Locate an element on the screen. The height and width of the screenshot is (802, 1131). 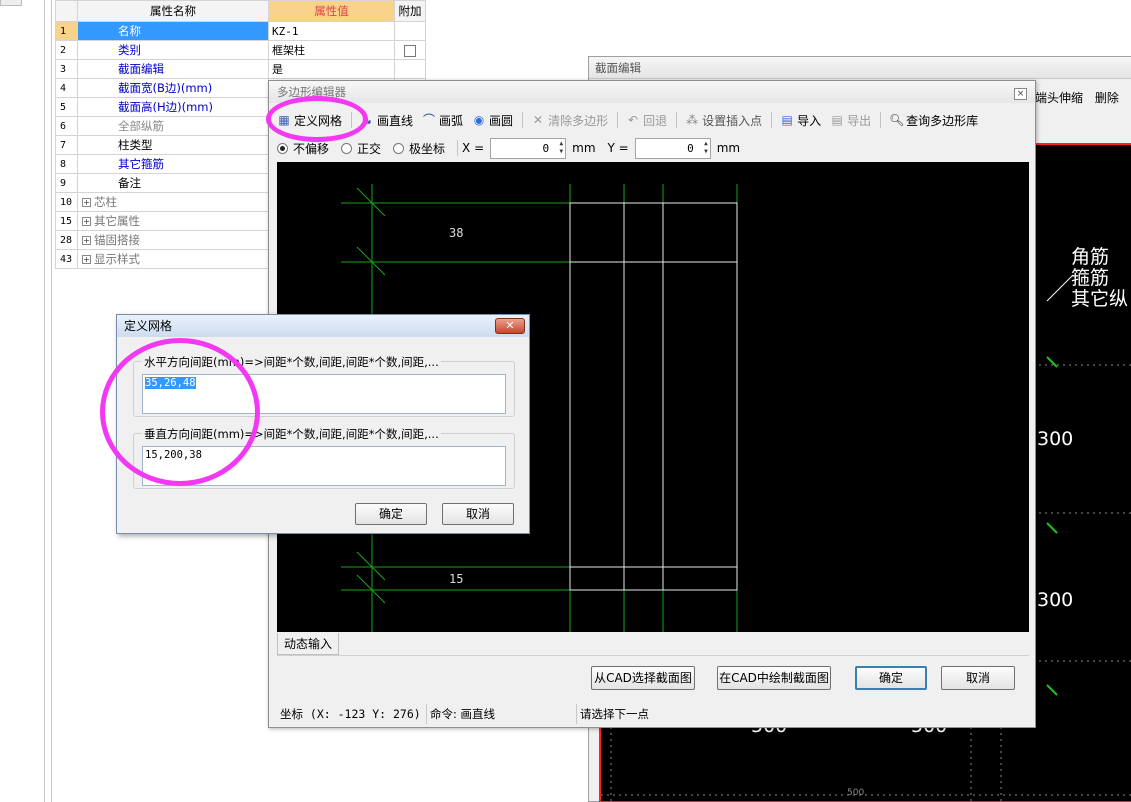
property-value: KZ-1 is located at coordinates (331, 31).